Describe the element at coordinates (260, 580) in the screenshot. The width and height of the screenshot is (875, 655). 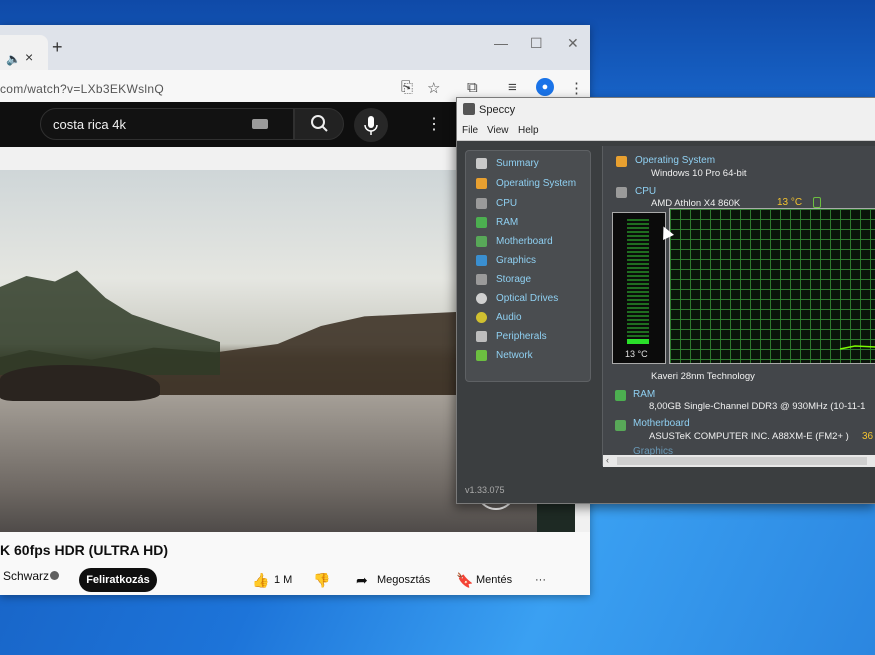
I see `like-icon: 👍` at that location.